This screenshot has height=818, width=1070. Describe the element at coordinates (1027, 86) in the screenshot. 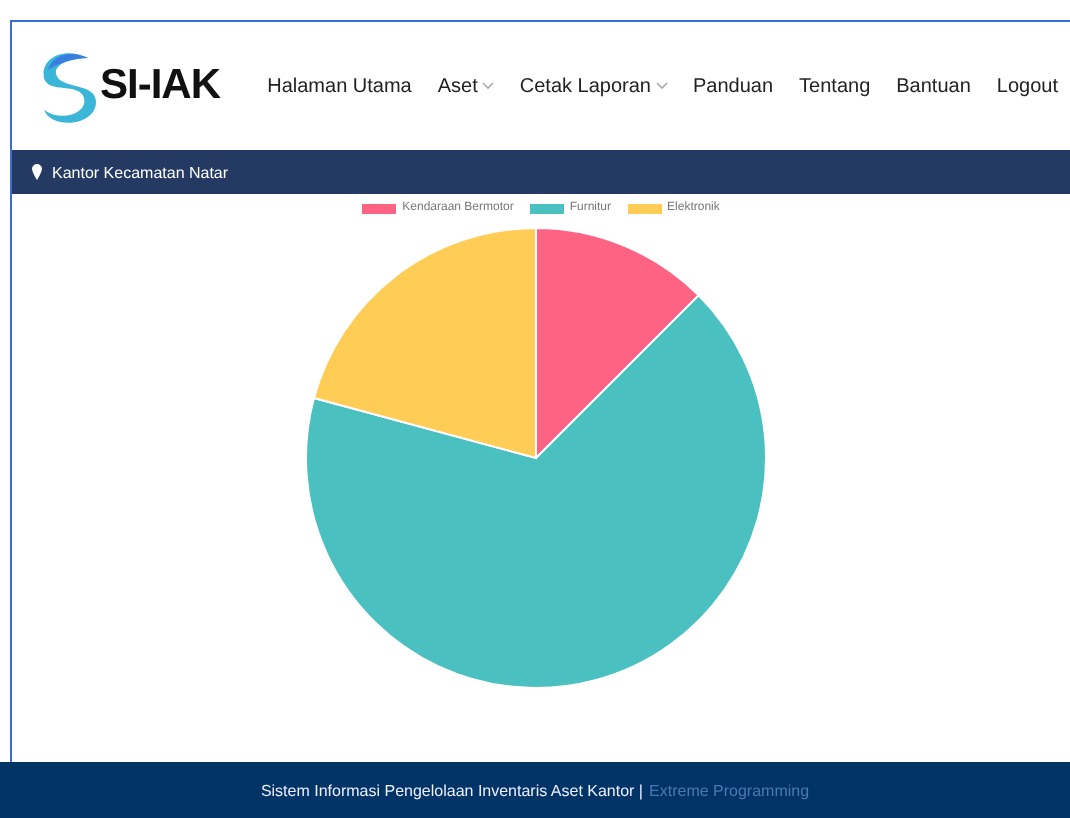

I see `nav-link: Logout` at that location.